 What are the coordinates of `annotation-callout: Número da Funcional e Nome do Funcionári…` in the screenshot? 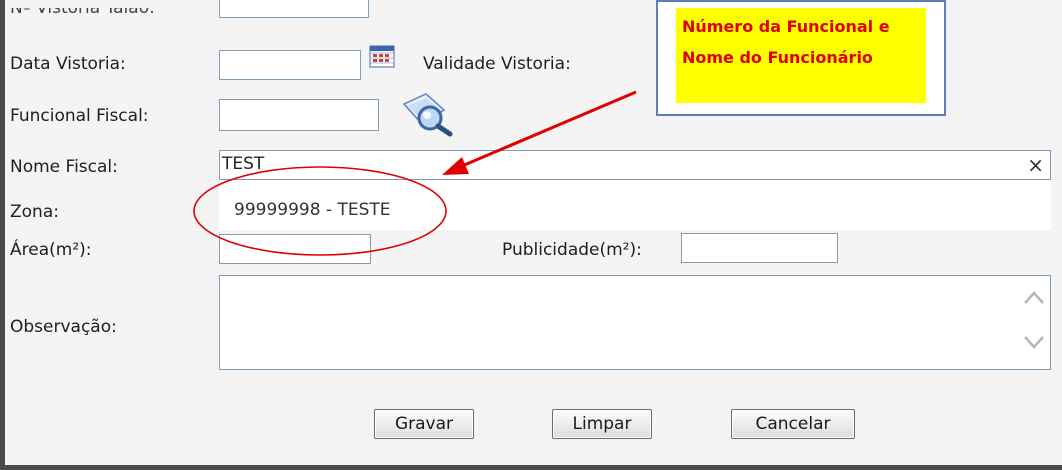 It's located at (801, 58).